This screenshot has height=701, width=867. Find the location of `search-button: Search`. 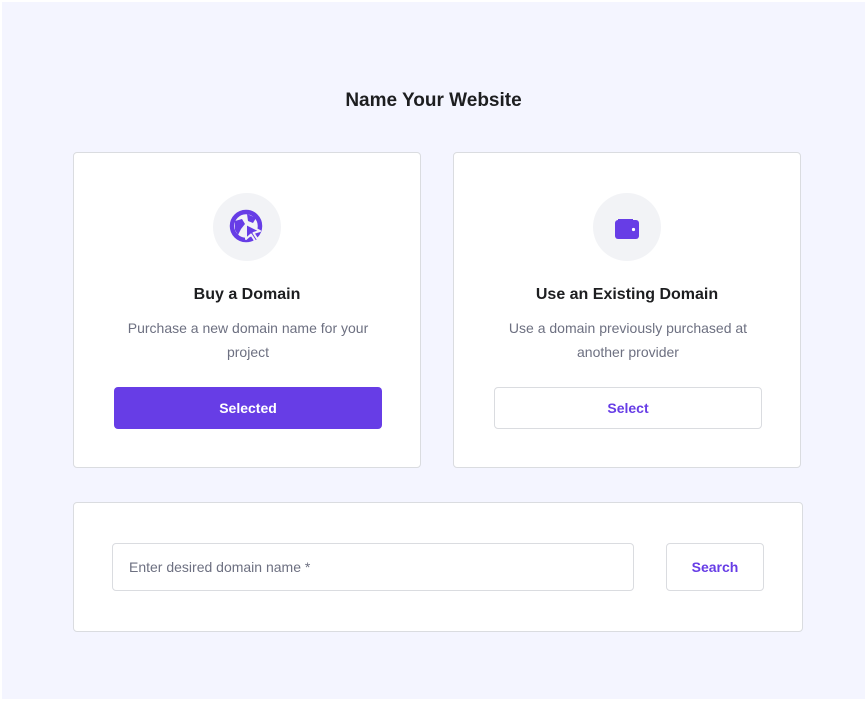

search-button: Search is located at coordinates (715, 567).